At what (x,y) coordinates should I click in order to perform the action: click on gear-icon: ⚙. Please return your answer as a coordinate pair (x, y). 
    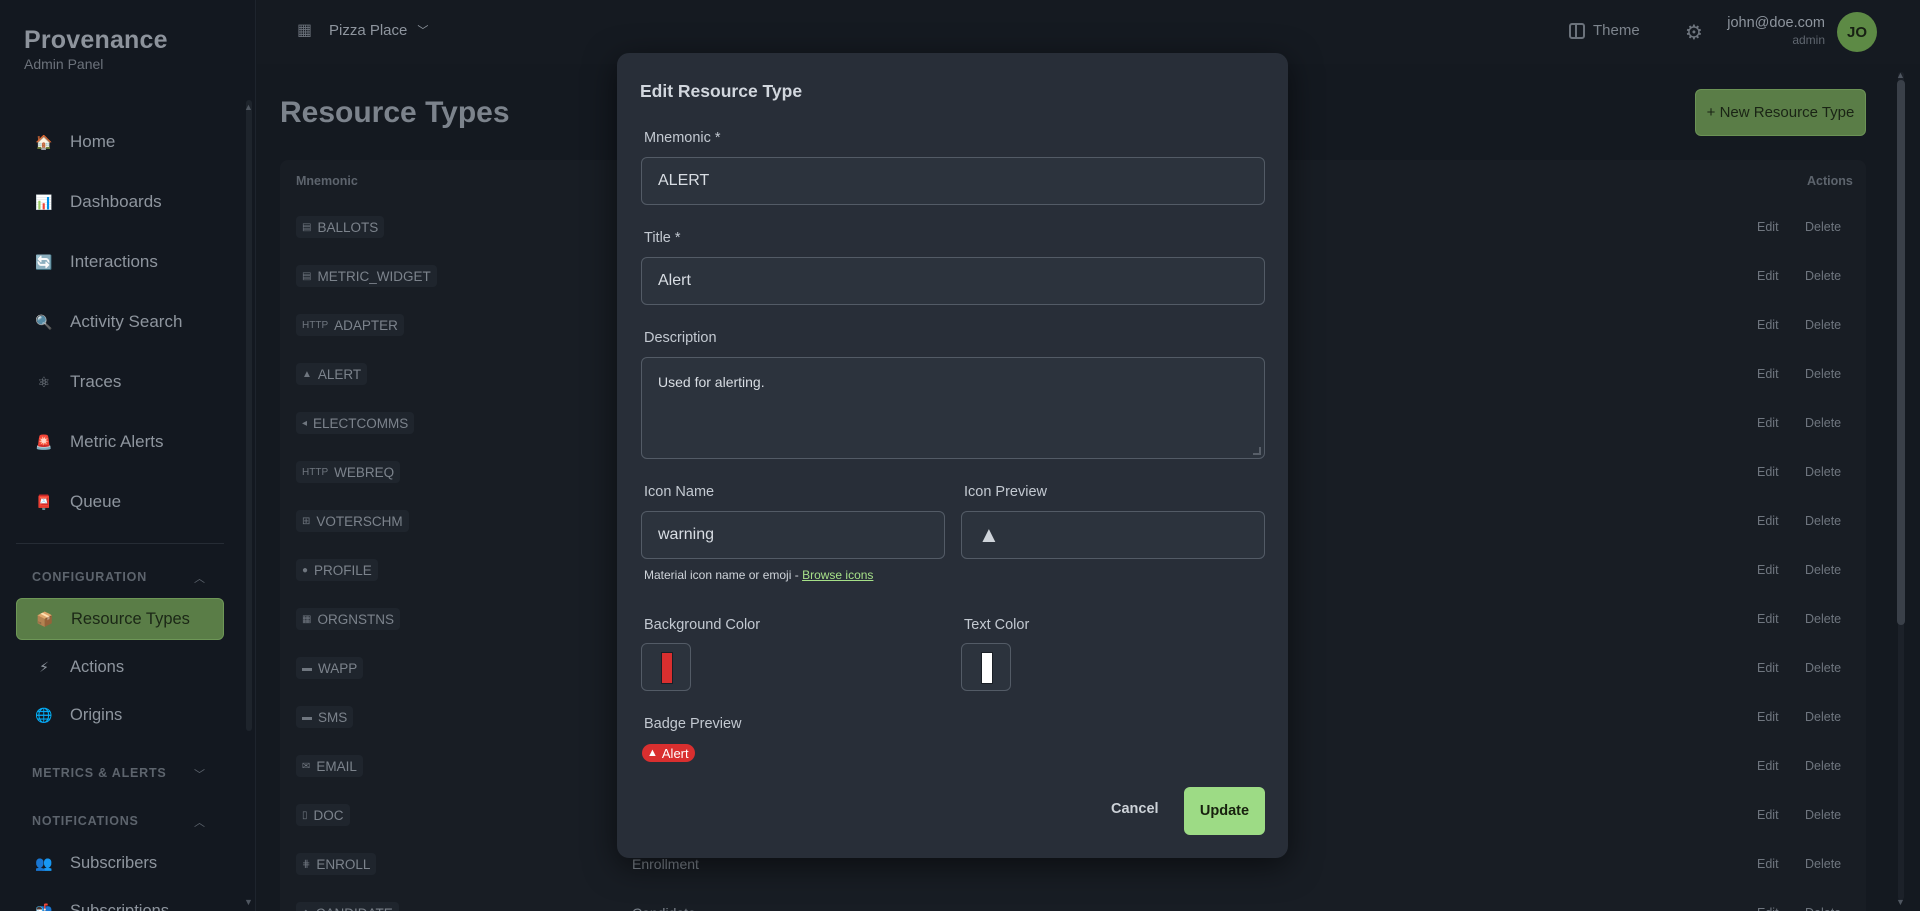
    Looking at the image, I should click on (1694, 32).